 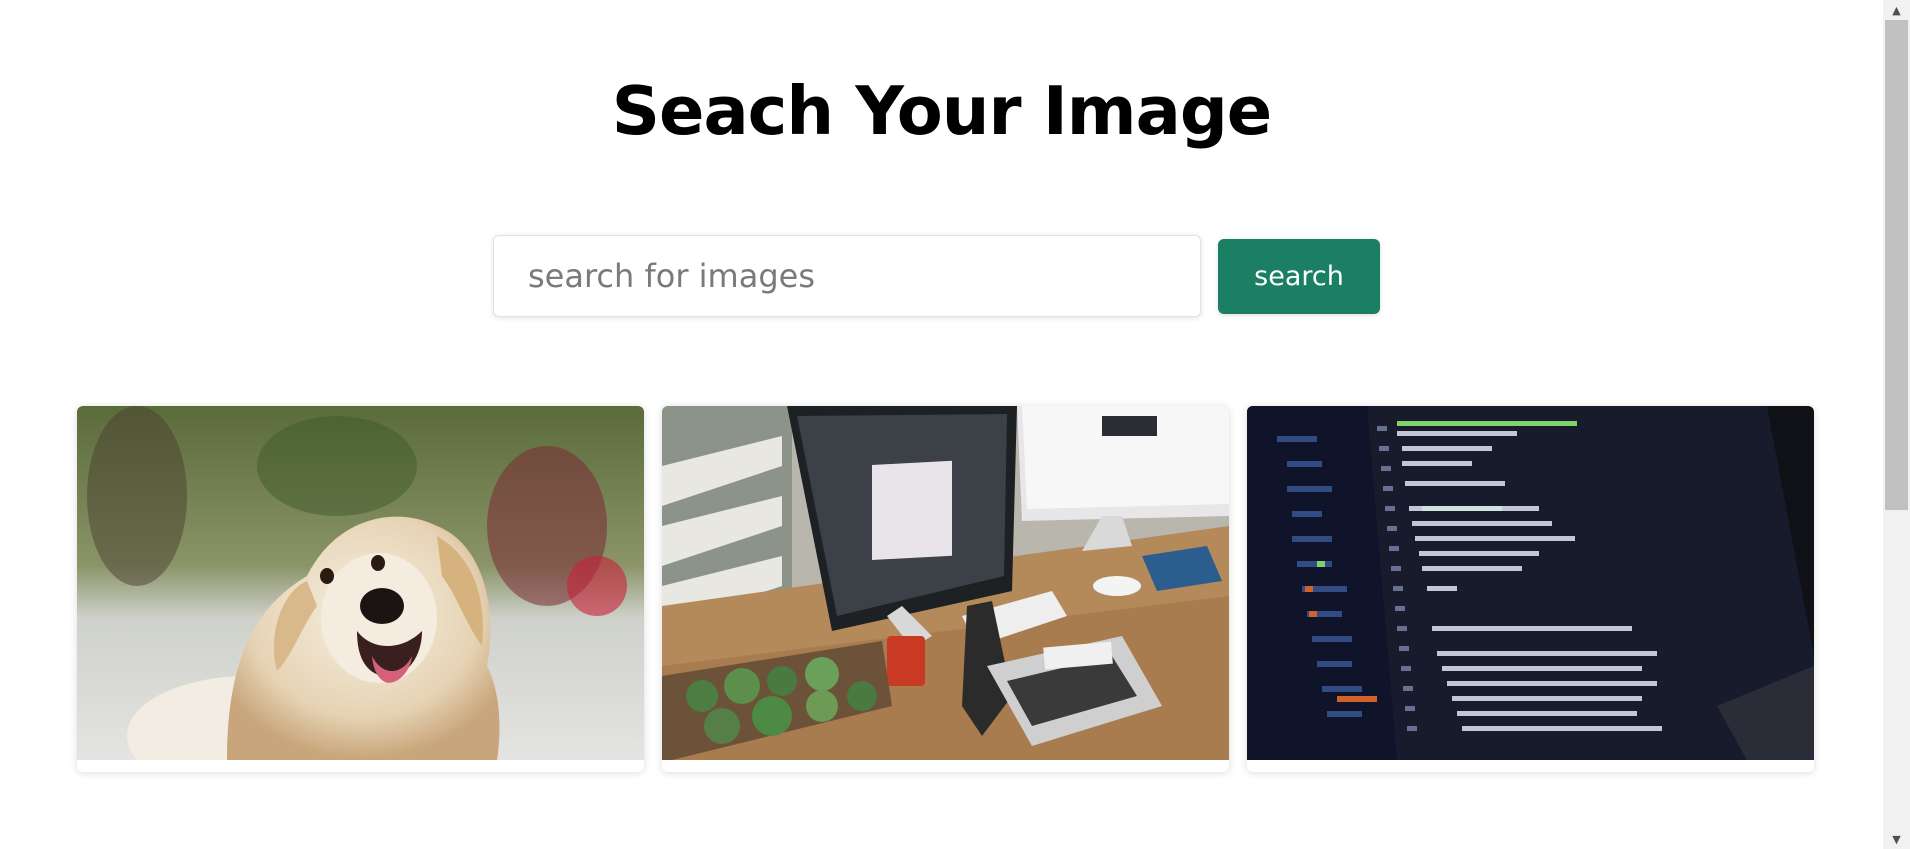 What do you see at coordinates (1299, 276) in the screenshot?
I see `search-button: search` at bounding box center [1299, 276].